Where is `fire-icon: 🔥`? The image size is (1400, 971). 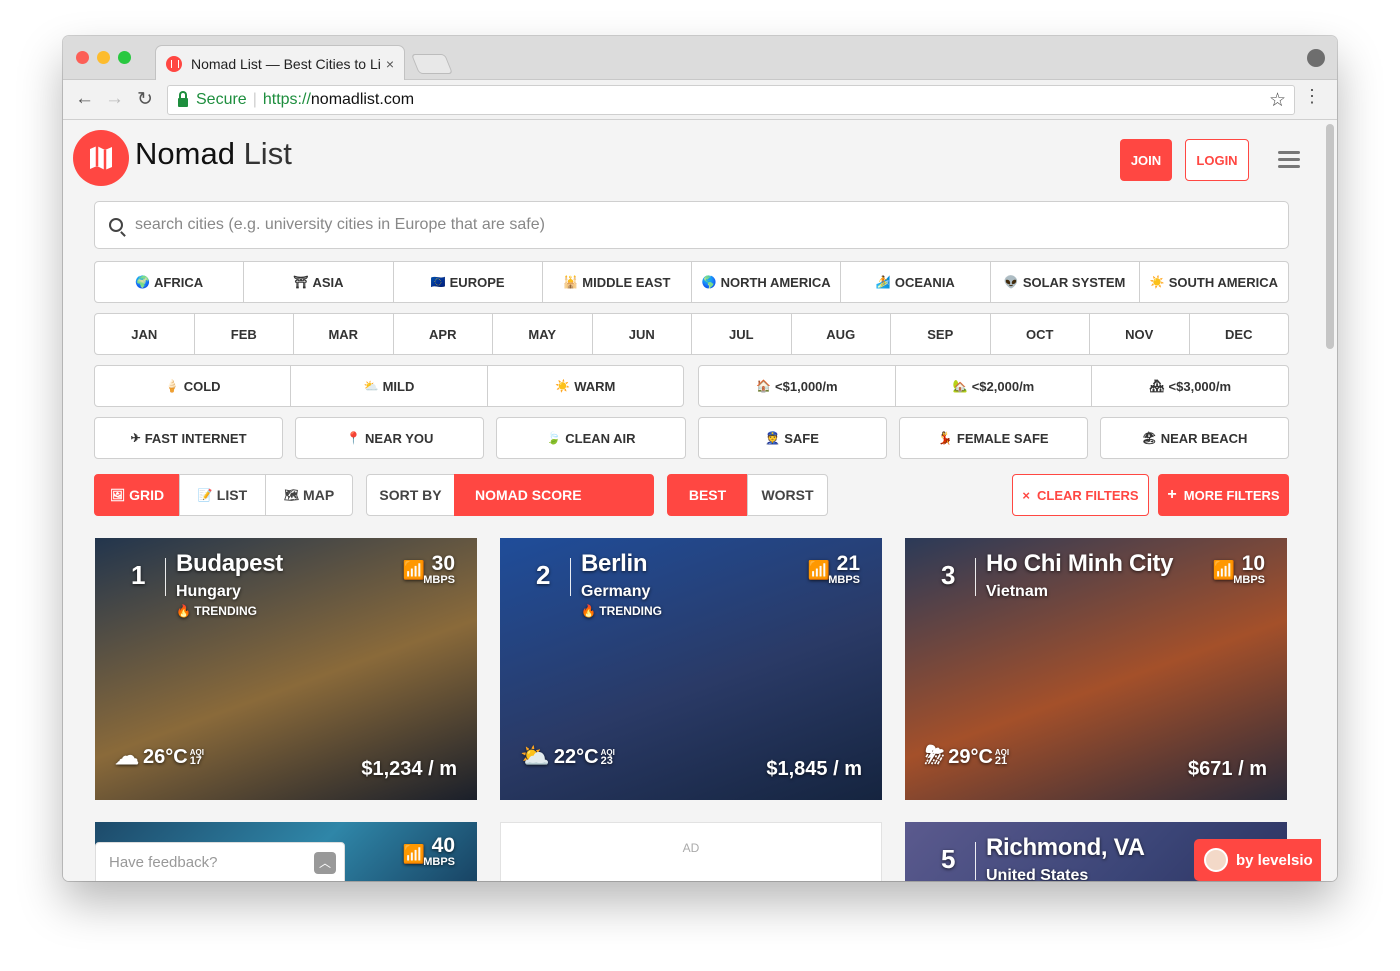
fire-icon: 🔥 is located at coordinates (588, 611).